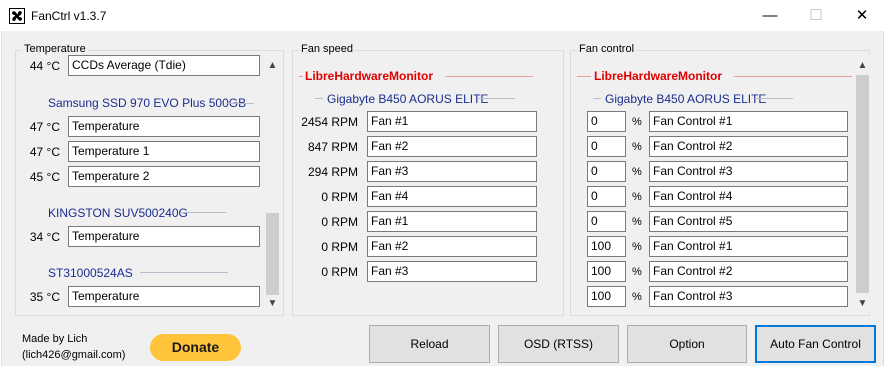  I want to click on temperature-row: 45 °C Temperature 2, so click(141, 176).